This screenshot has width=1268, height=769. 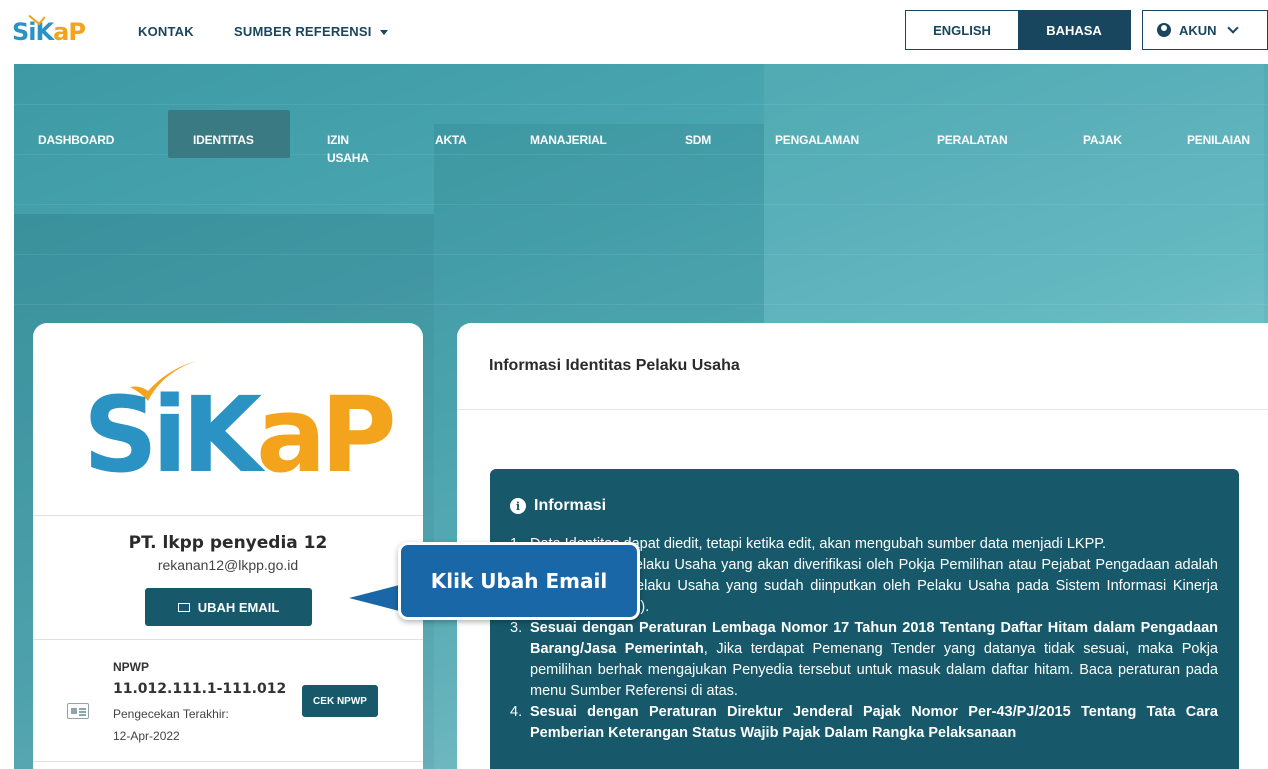 I want to click on callout-pointer, so click(x=376, y=598).